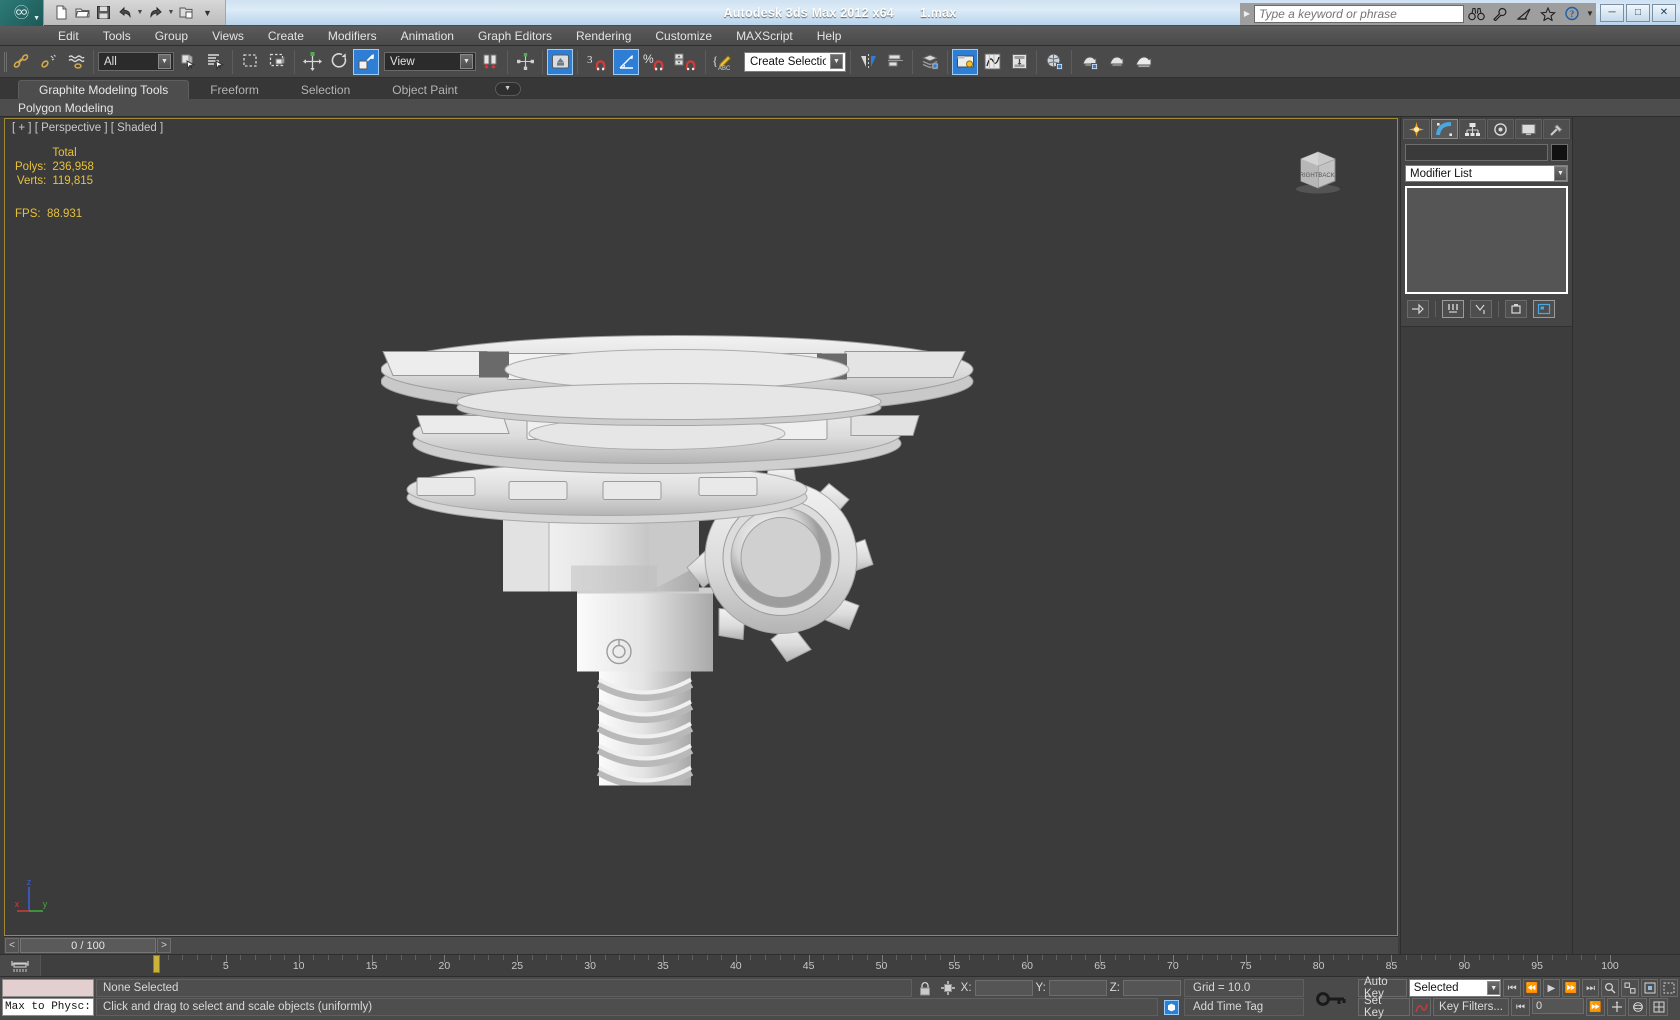  What do you see at coordinates (948, 988) in the screenshot?
I see `absolute-relative-transform-icon` at bounding box center [948, 988].